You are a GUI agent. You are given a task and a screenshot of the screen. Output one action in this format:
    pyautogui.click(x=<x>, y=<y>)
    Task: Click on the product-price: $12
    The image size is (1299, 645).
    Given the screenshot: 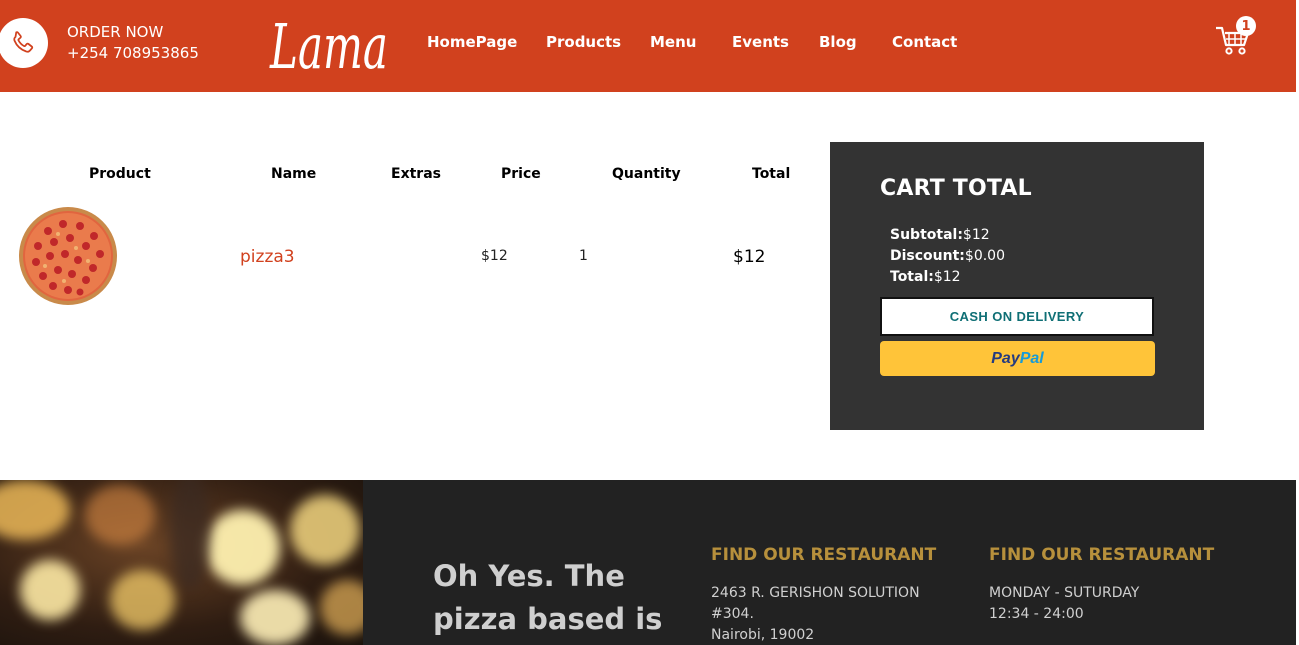 What is the action you would take?
    pyautogui.click(x=494, y=256)
    